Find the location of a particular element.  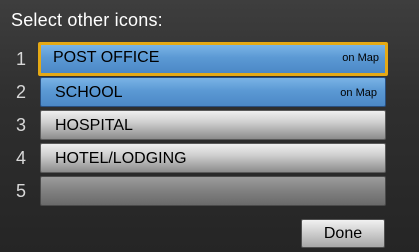

row-number: 1 is located at coordinates (20, 59).